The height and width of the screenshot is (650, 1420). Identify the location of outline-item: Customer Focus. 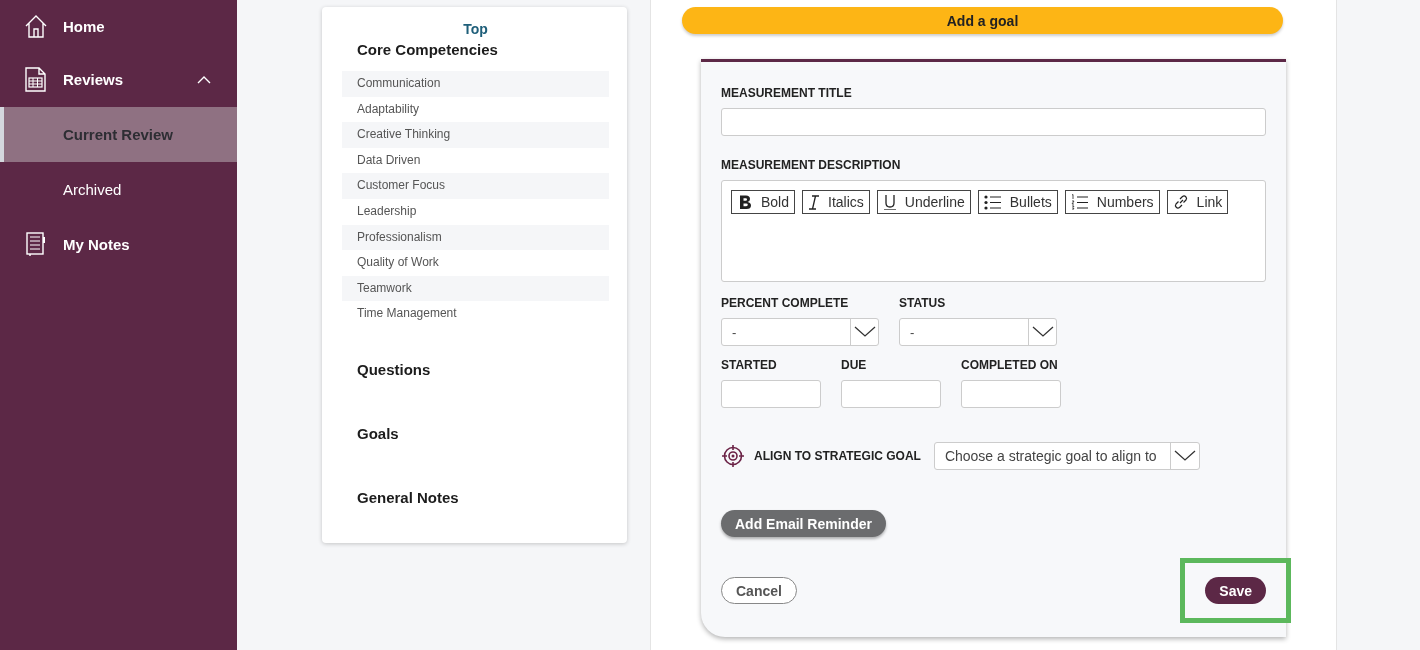
(475, 186).